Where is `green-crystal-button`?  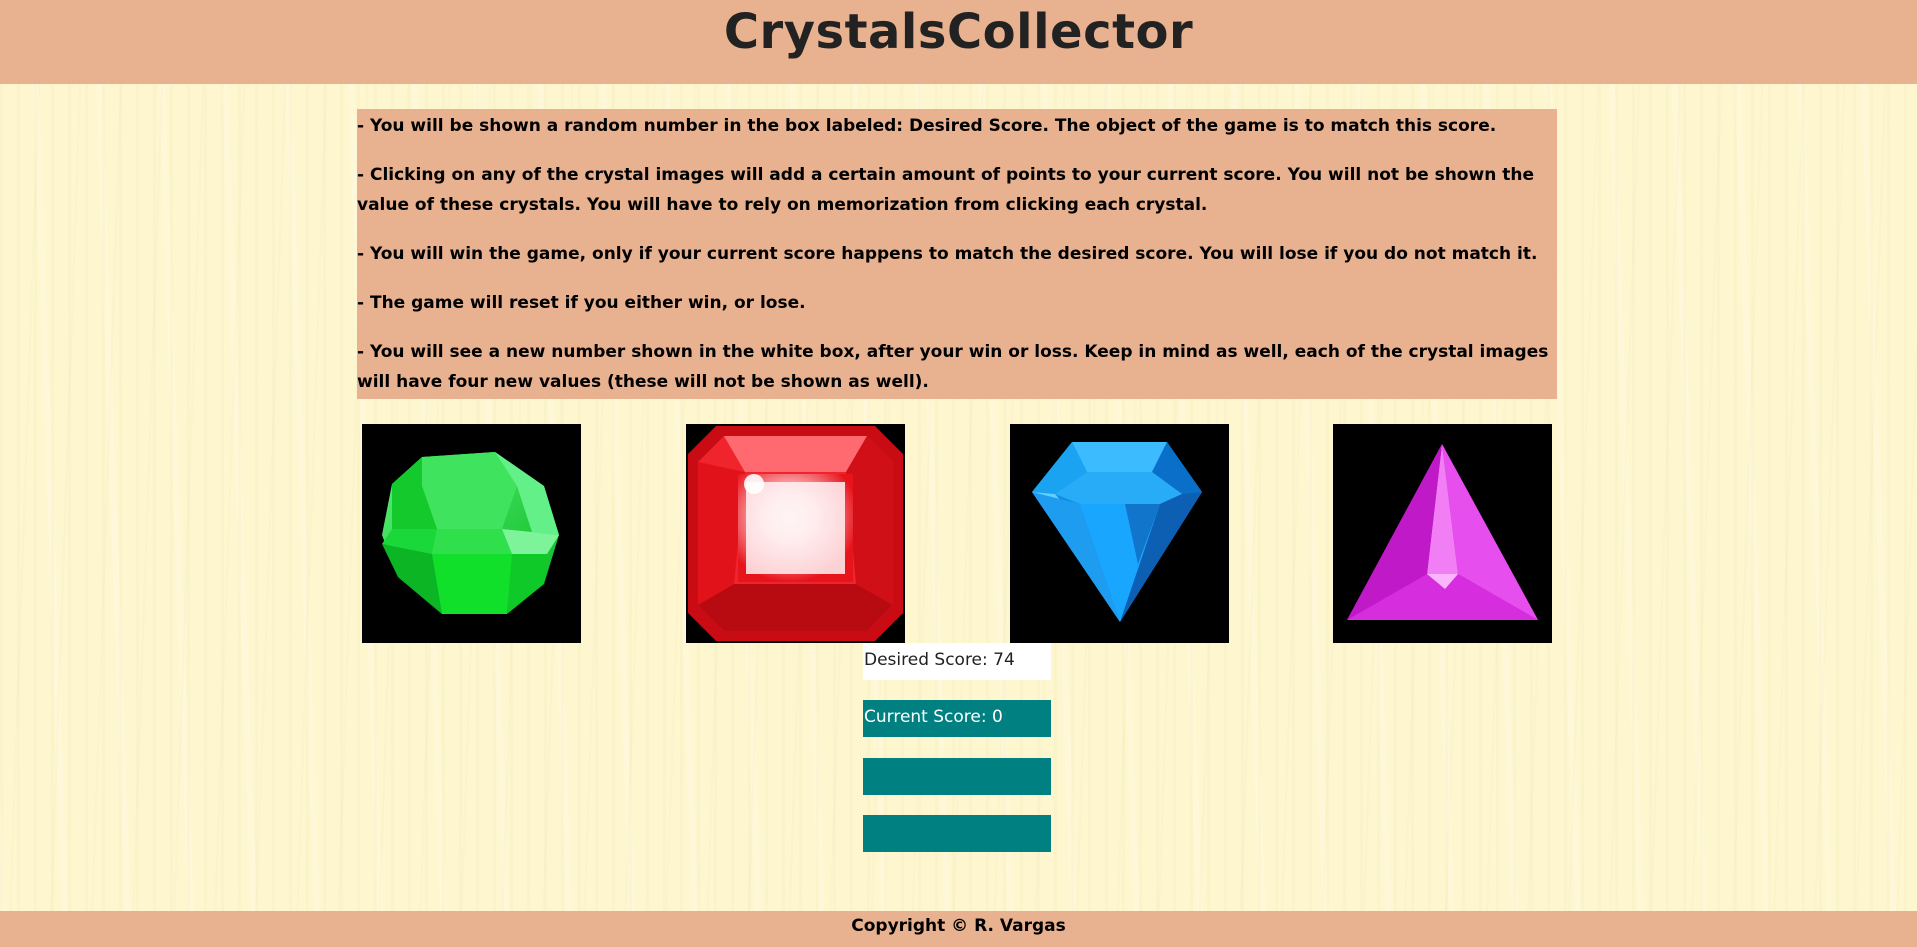
green-crystal-button is located at coordinates (471, 533).